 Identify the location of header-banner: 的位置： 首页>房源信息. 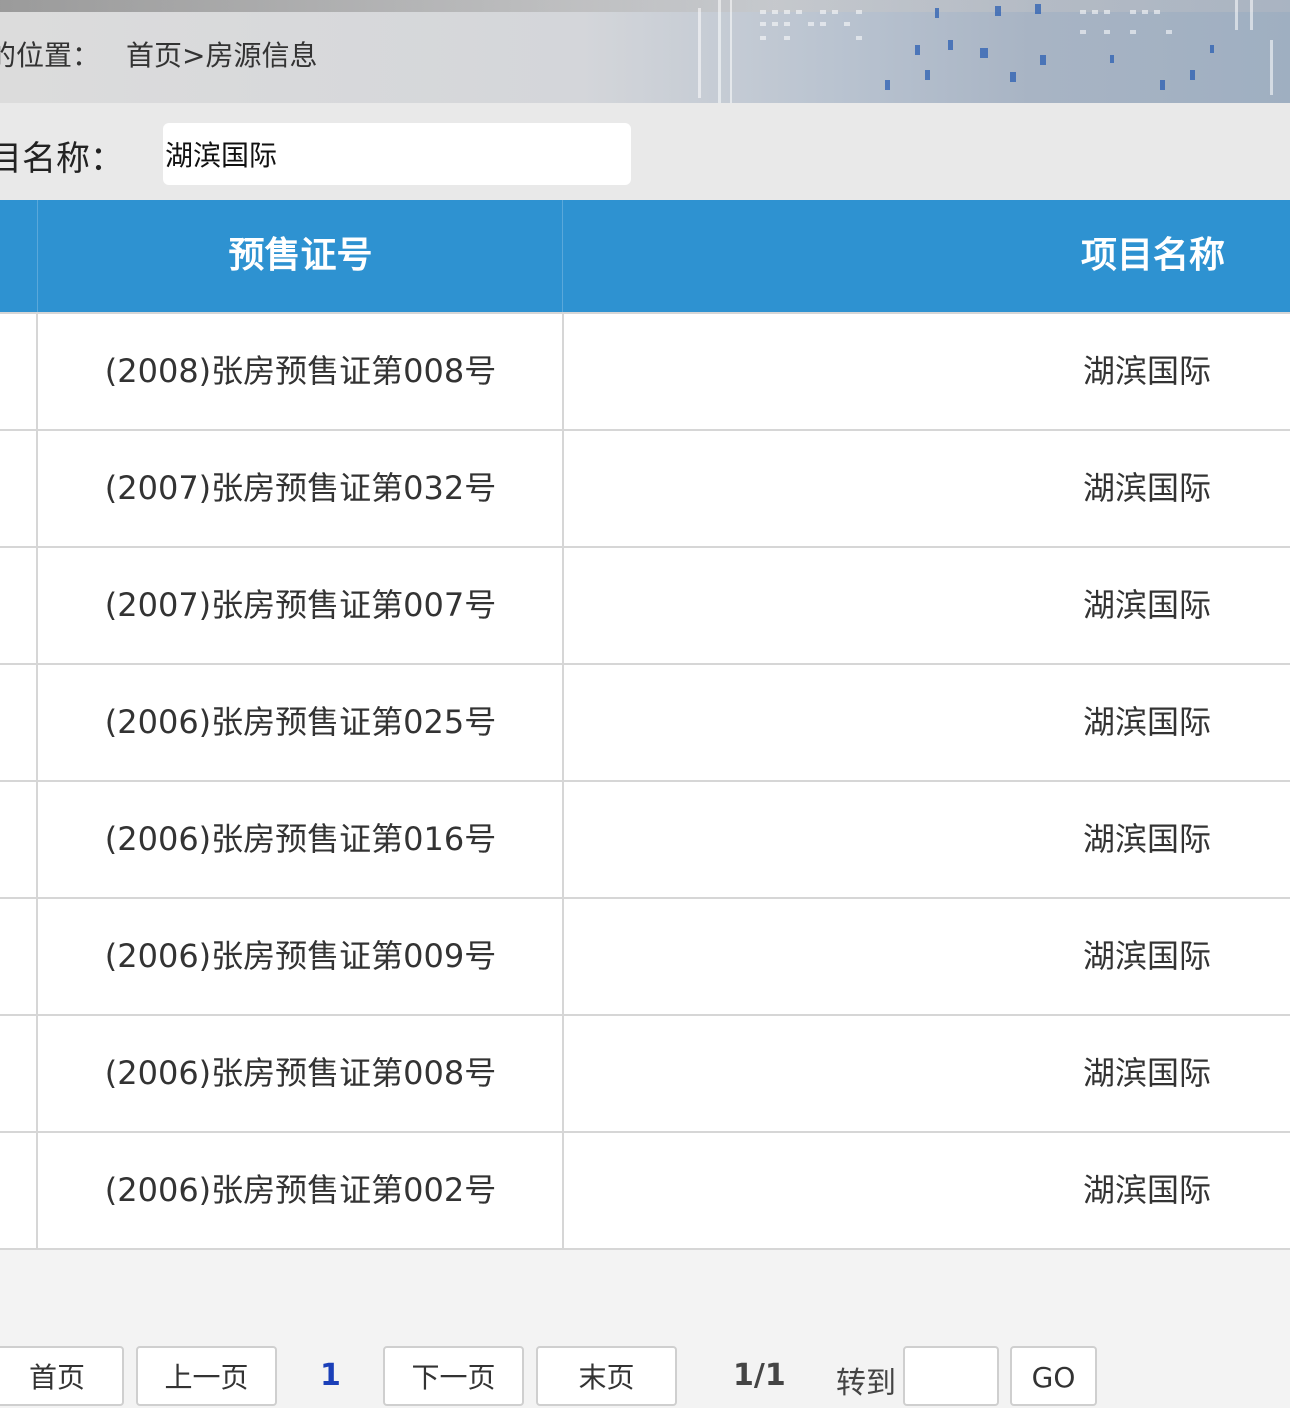
(645, 51).